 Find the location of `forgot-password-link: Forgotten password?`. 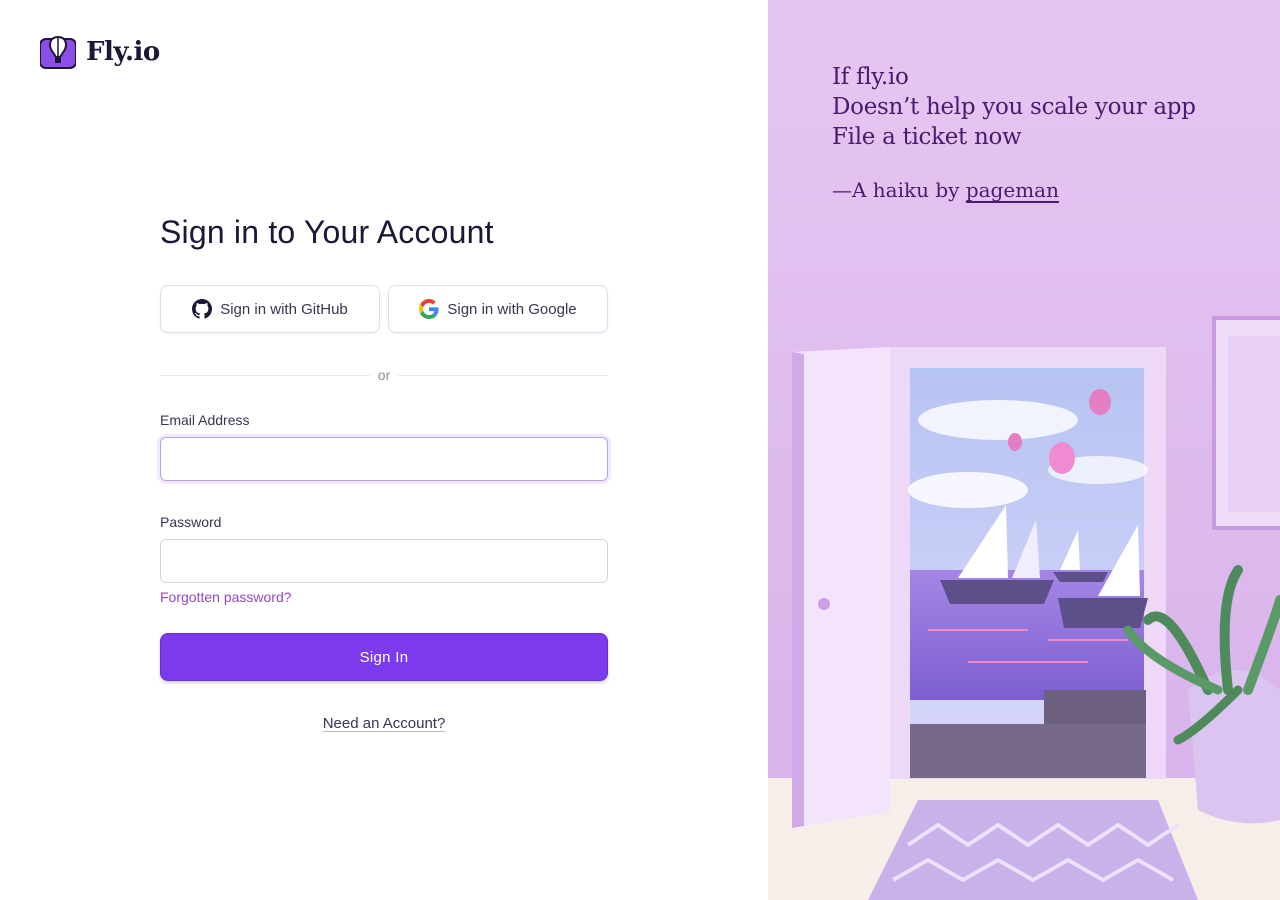

forgot-password-link: Forgotten password? is located at coordinates (226, 597).